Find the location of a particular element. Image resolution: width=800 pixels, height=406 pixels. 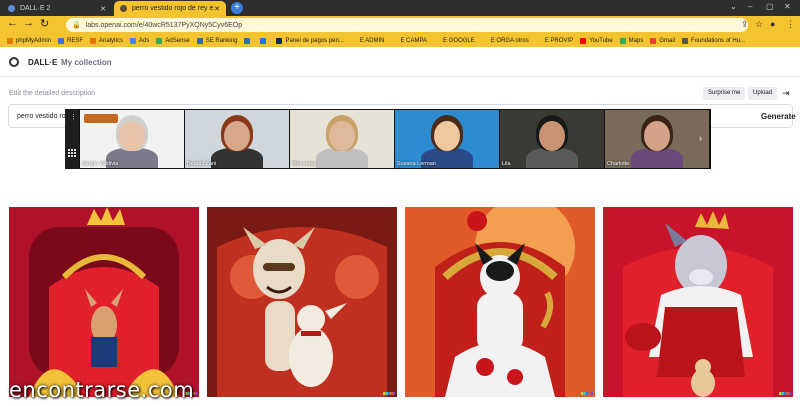

reload-icon: ↻ is located at coordinates (44, 23).